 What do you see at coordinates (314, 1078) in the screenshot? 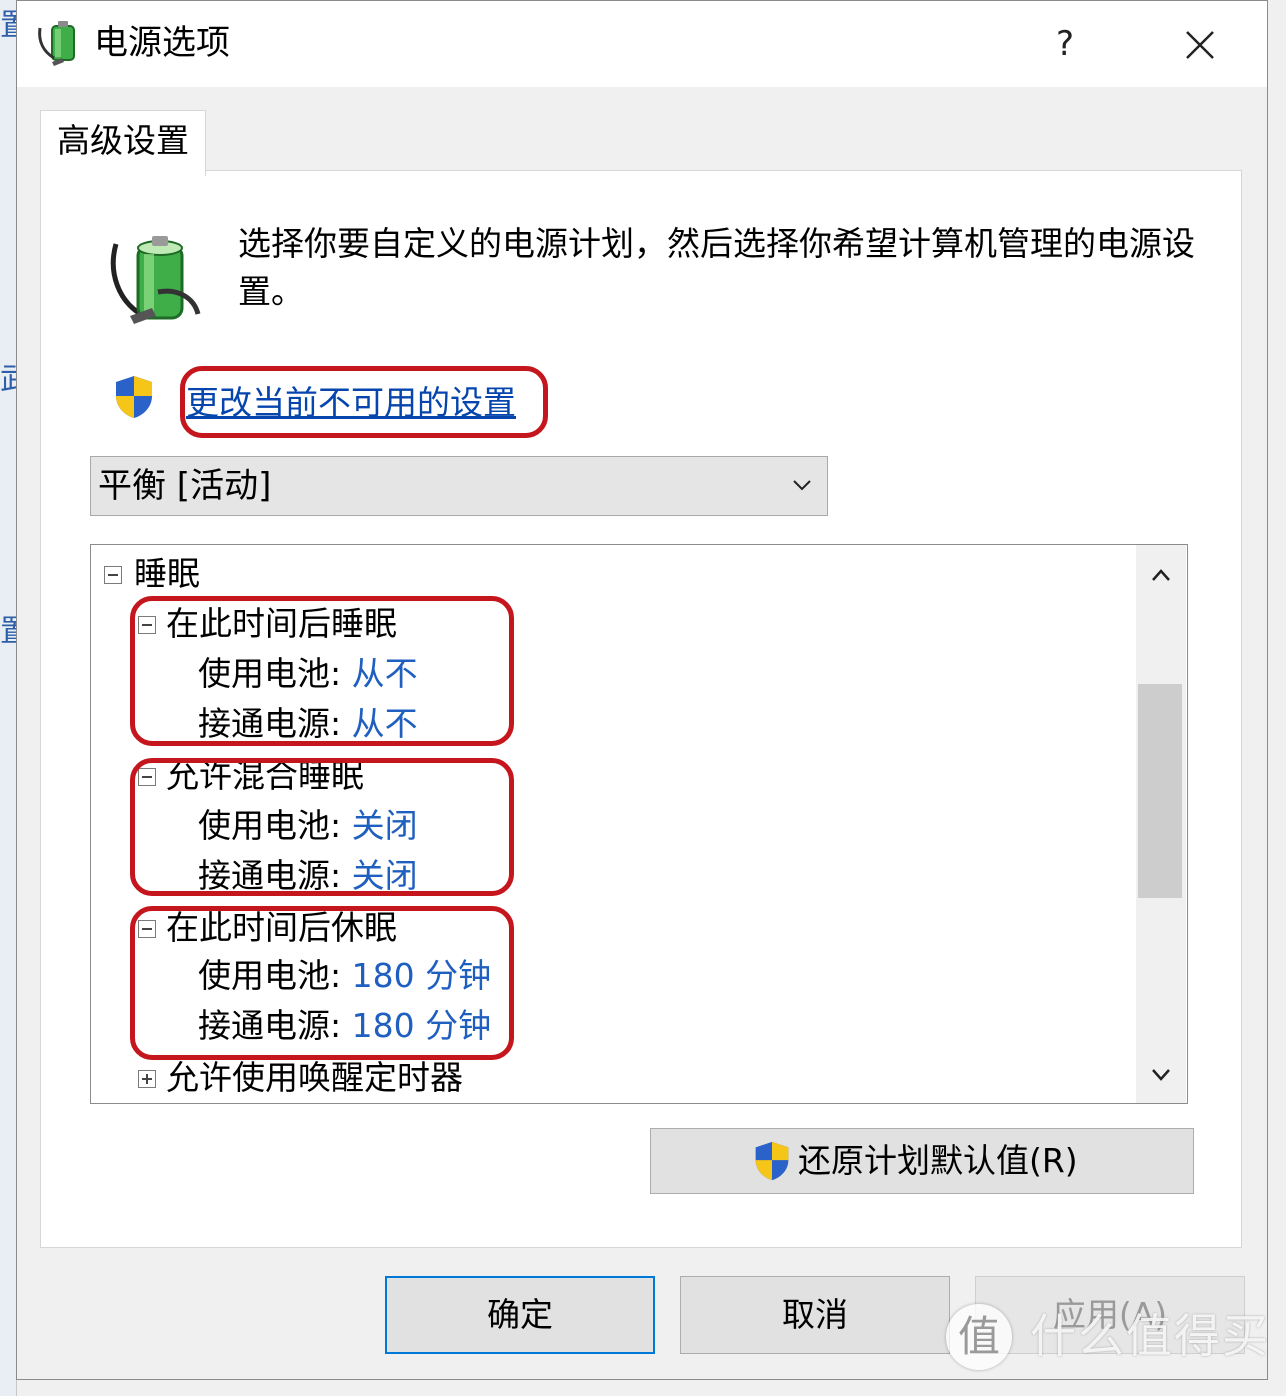
I see `tree-item-wake-timers: 允许使用唤醒定时器` at bounding box center [314, 1078].